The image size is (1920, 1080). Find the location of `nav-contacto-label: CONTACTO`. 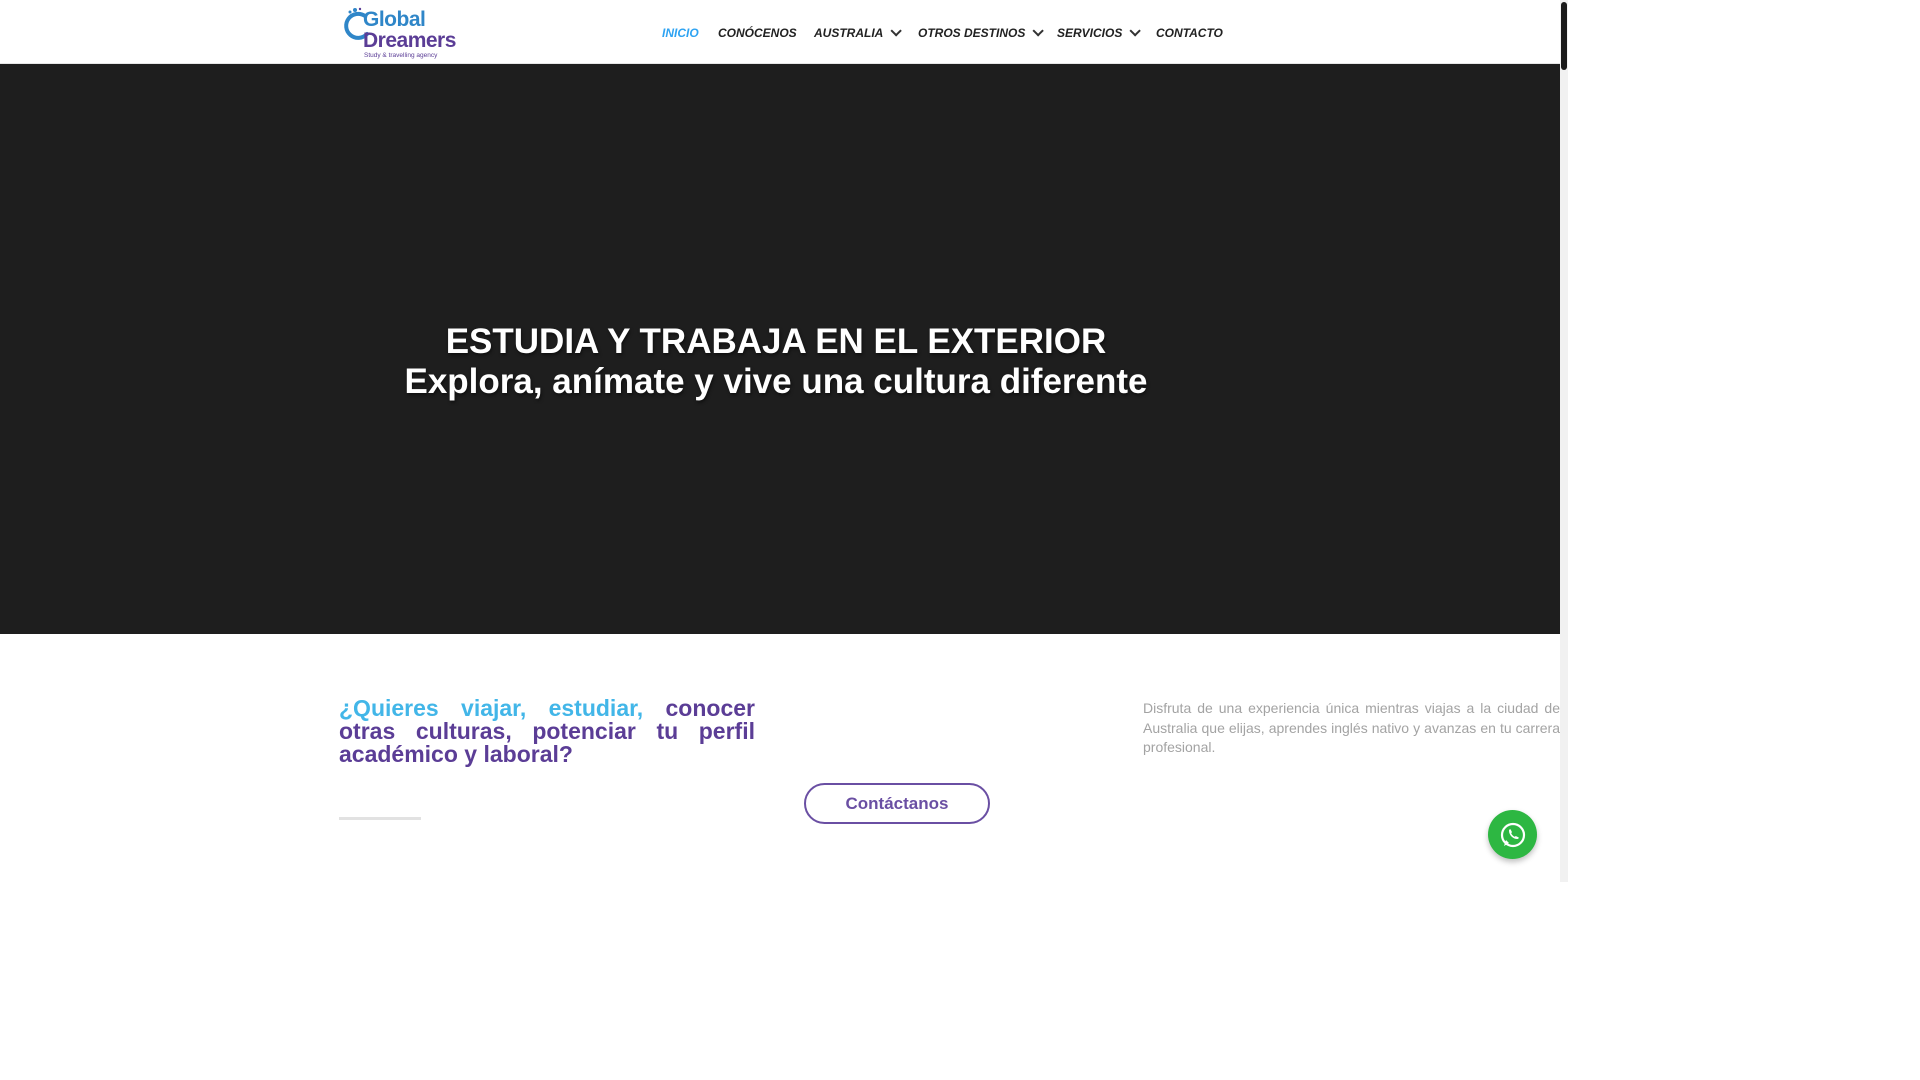

nav-contacto-label: CONTACTO is located at coordinates (1189, 33).